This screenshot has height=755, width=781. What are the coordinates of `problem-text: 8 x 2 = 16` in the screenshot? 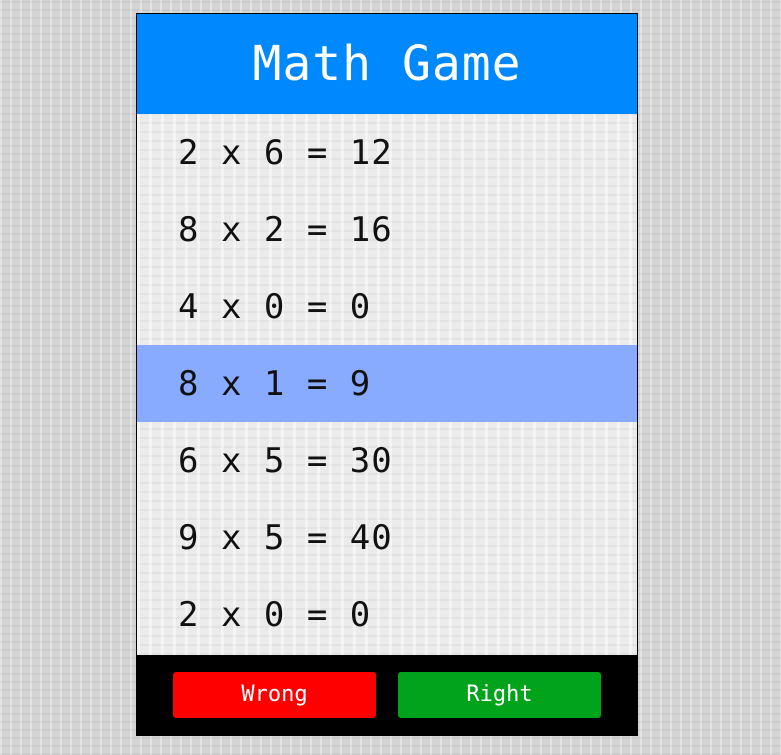 It's located at (285, 229).